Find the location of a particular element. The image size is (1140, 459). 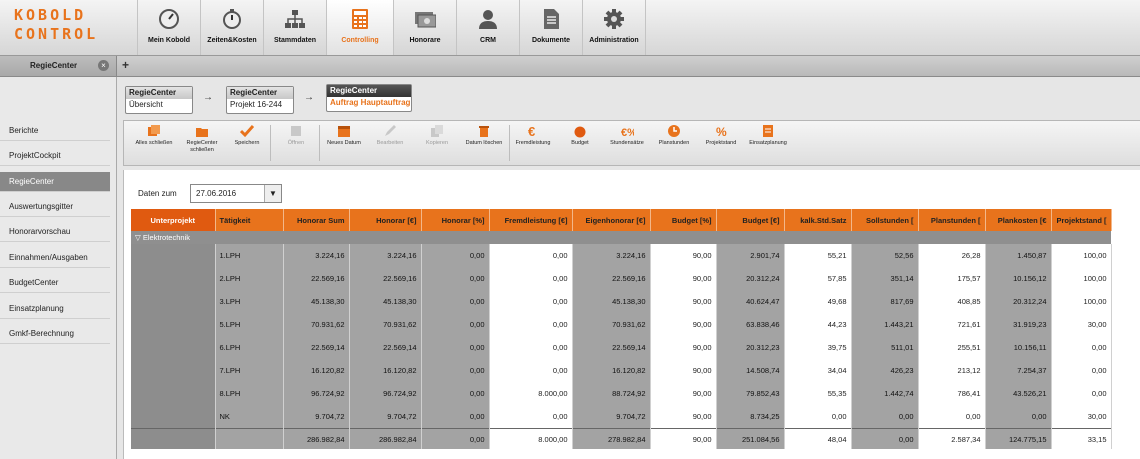

sidebar-item-budgetcenter: BudgetCenter is located at coordinates (55, 283).